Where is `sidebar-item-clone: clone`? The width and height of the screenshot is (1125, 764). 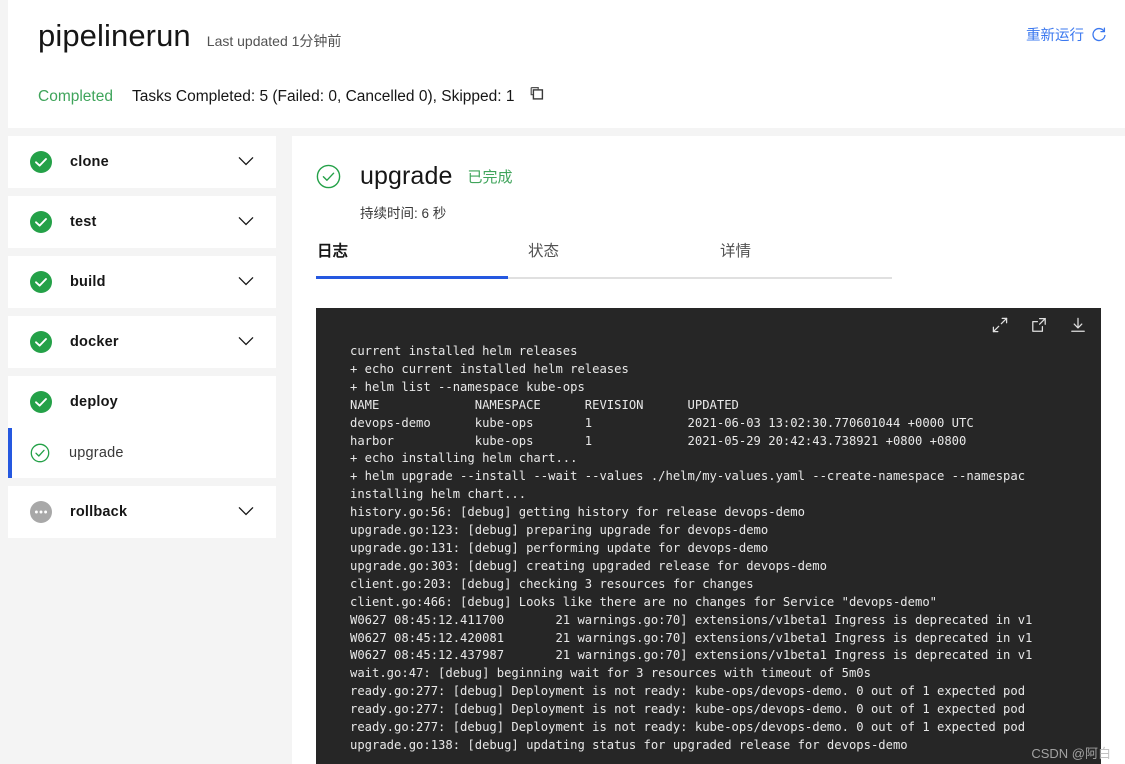 sidebar-item-clone: clone is located at coordinates (142, 162).